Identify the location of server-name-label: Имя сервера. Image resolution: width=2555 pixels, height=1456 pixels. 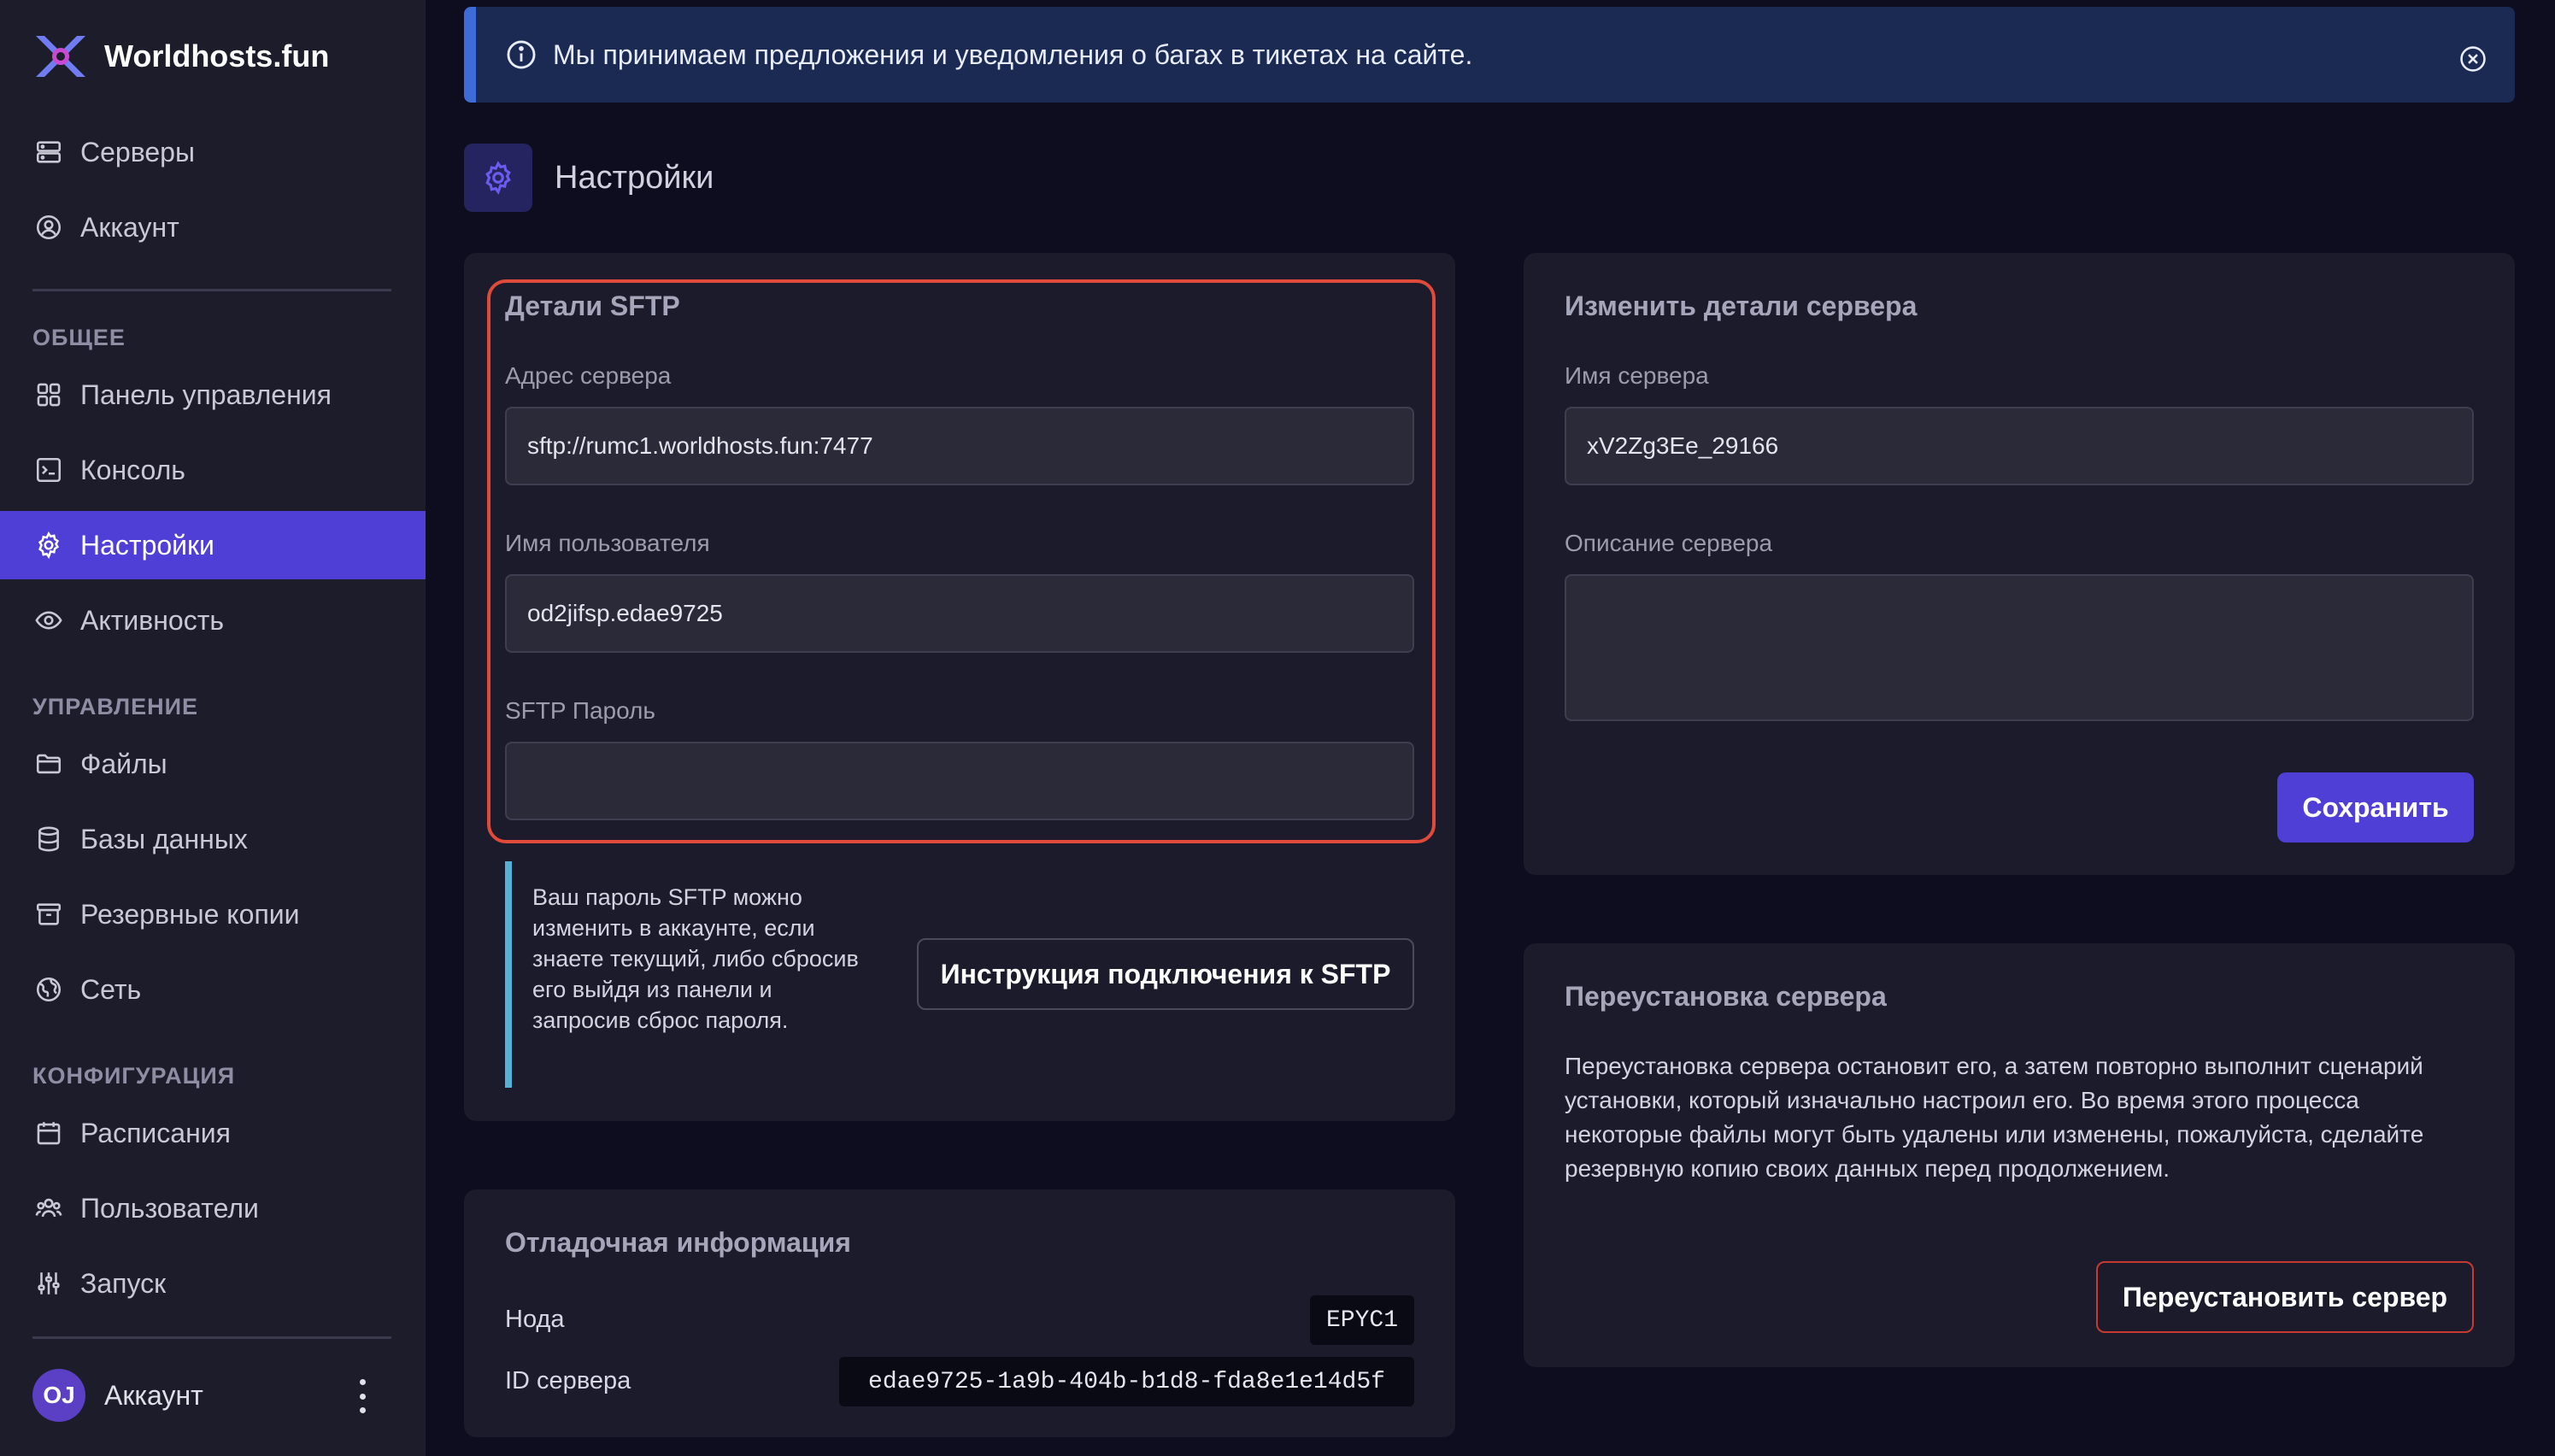
(1637, 376).